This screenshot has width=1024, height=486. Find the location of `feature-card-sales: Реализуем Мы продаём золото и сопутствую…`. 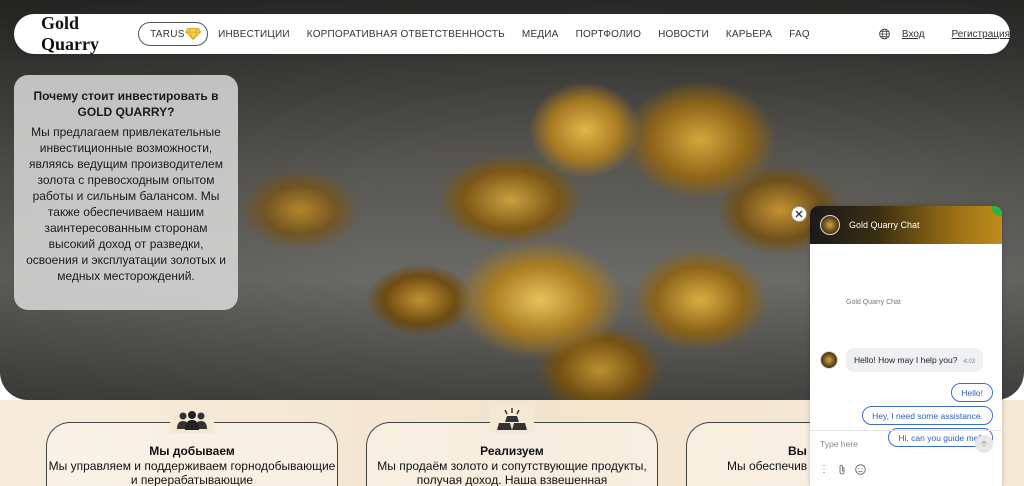

feature-card-sales: Реализуем Мы продаём золото и сопутствую… is located at coordinates (512, 446).